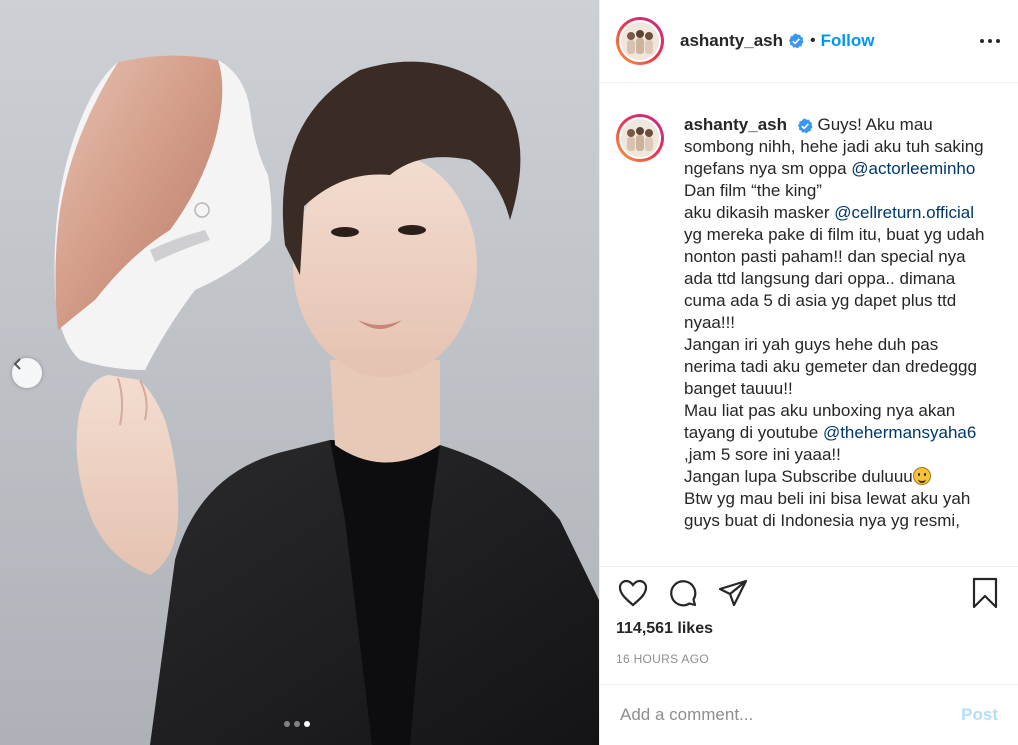 The height and width of the screenshot is (745, 1018). I want to click on carousel-previous-button, so click(27, 373).